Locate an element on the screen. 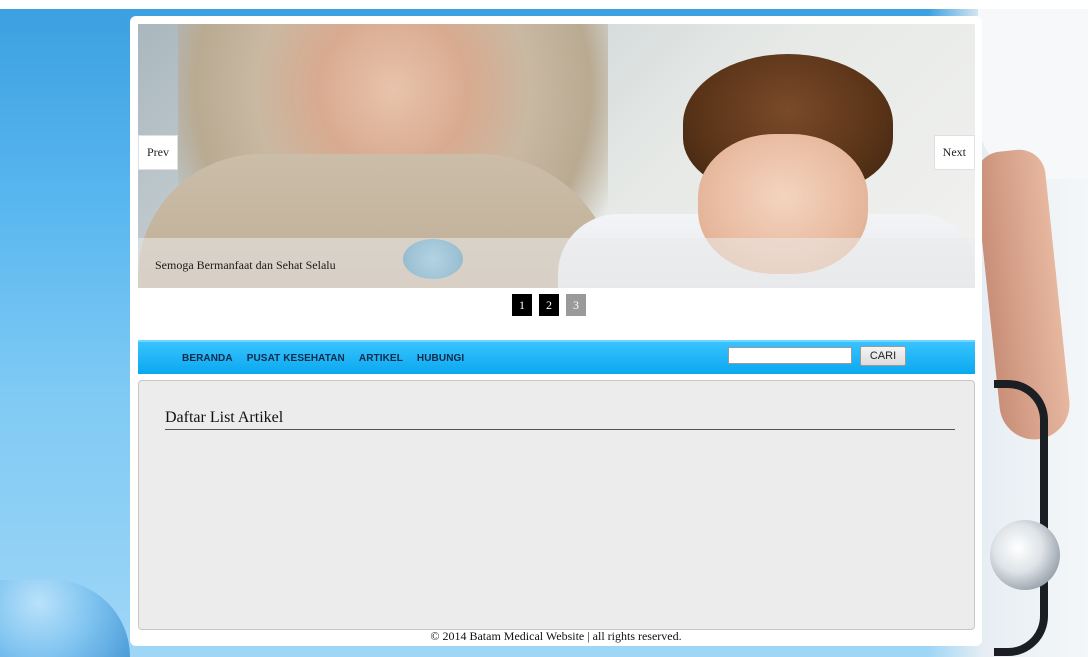  pager-button-1: 1 is located at coordinates (522, 305).